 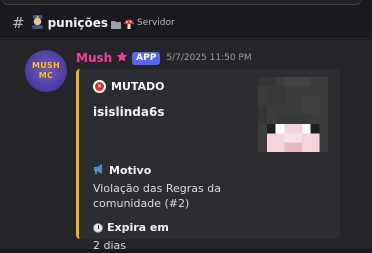 I want to click on divider, so click(x=186, y=38).